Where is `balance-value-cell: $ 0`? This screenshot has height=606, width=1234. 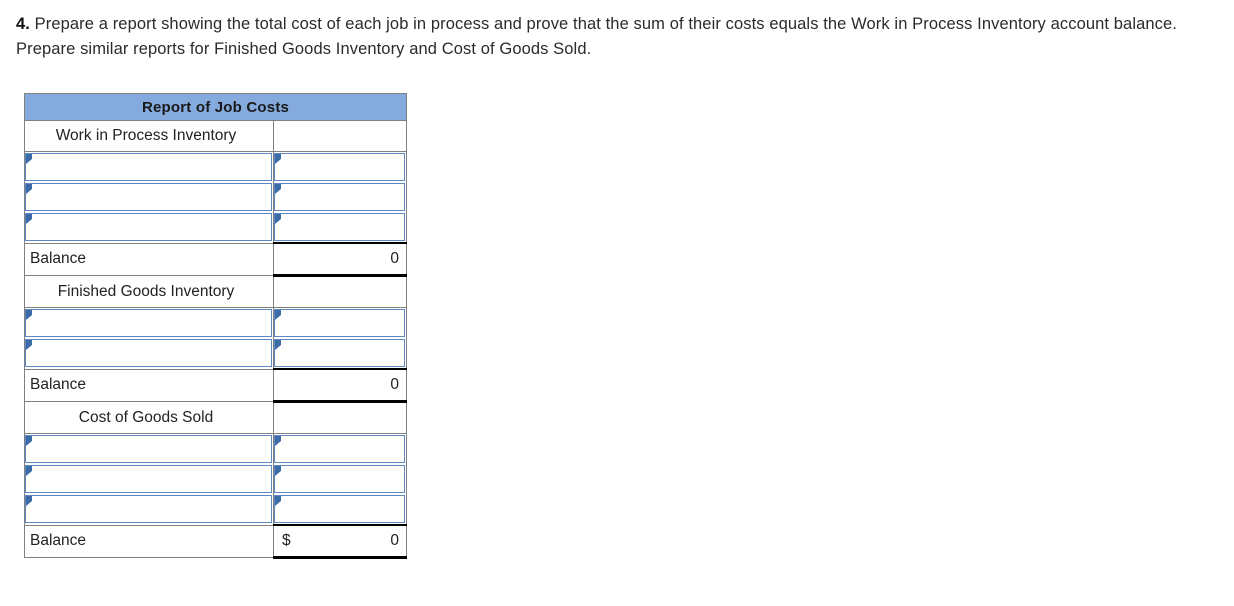 balance-value-cell: $ 0 is located at coordinates (340, 541).